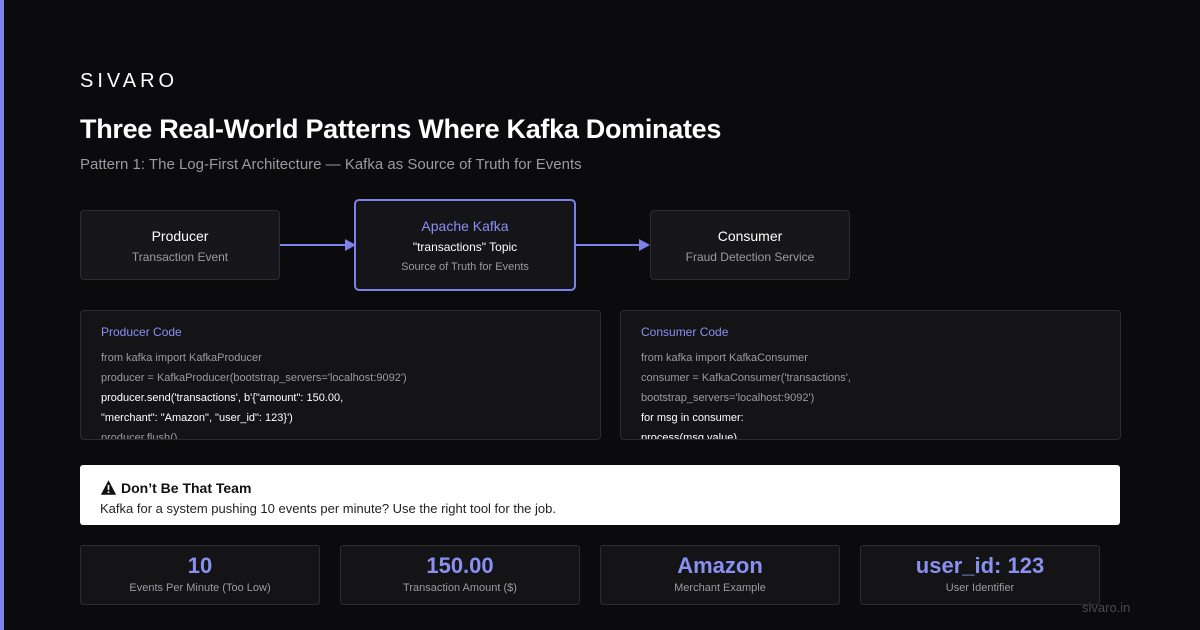  I want to click on stat-card-events-per-minute: 10 Events Per Minute (Too Low), so click(200, 575).